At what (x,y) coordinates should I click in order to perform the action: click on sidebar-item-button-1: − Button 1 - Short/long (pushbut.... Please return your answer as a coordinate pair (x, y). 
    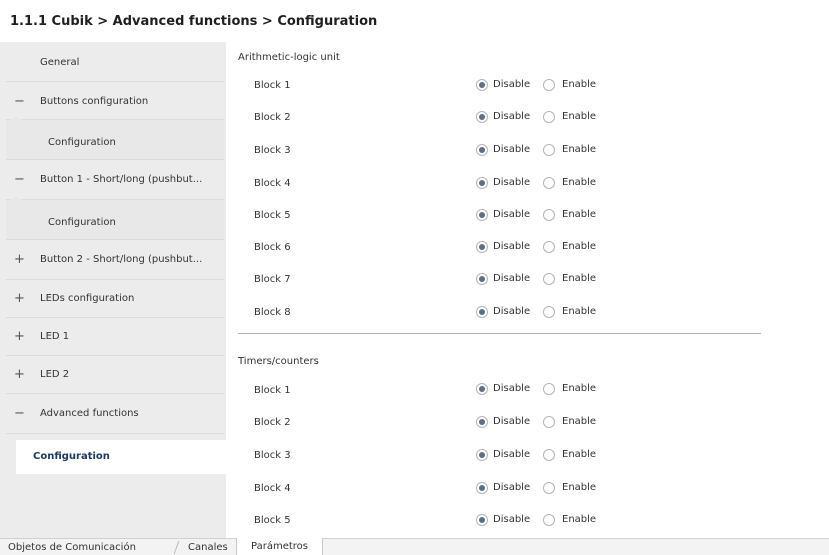
    Looking at the image, I should click on (115, 180).